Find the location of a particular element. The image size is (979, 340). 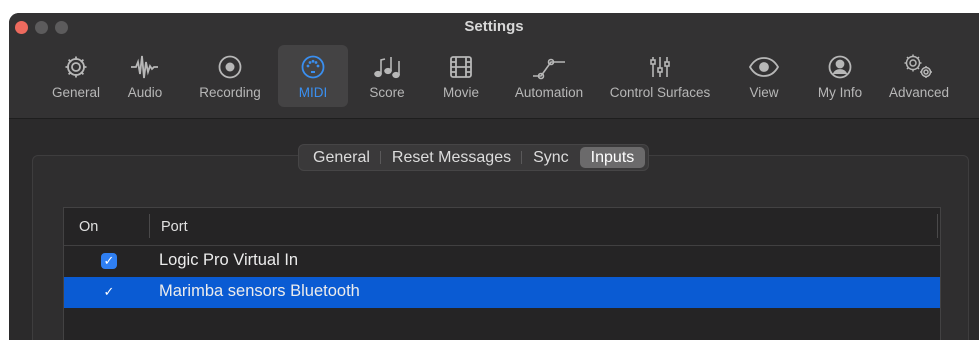

column-header-on: On is located at coordinates (88, 227).